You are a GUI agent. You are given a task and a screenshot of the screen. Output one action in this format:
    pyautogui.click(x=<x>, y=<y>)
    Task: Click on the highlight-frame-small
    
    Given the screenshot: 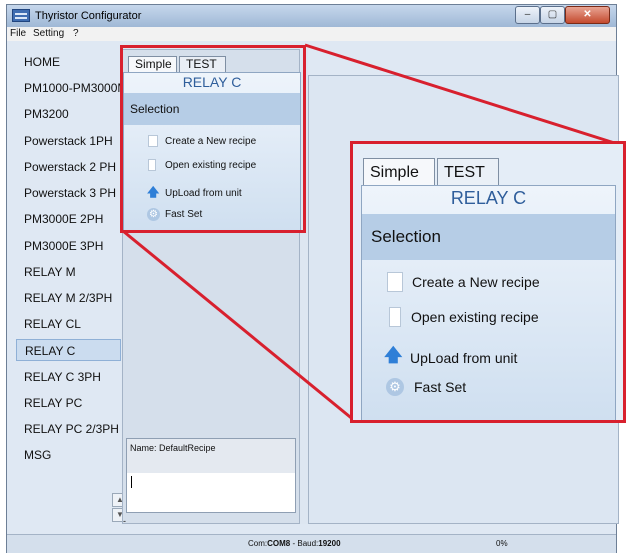 What is the action you would take?
    pyautogui.click(x=213, y=139)
    